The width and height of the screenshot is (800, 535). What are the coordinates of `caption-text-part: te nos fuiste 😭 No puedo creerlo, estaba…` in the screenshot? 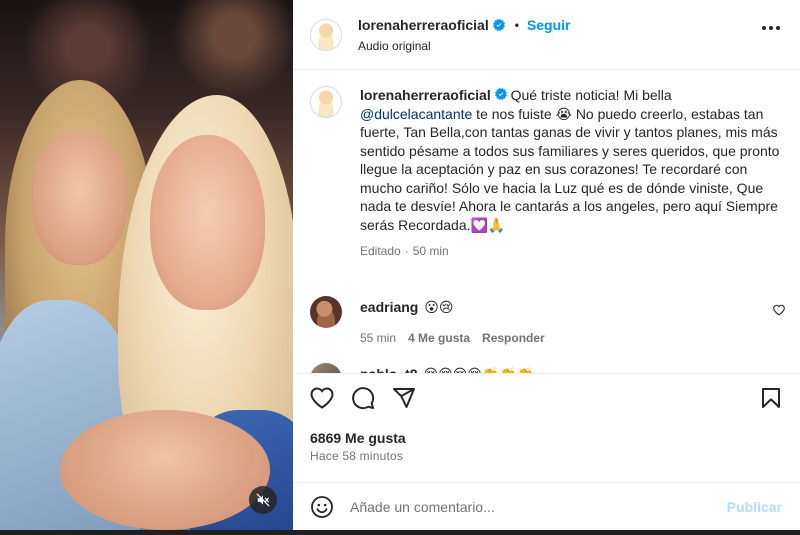 It's located at (572, 169).